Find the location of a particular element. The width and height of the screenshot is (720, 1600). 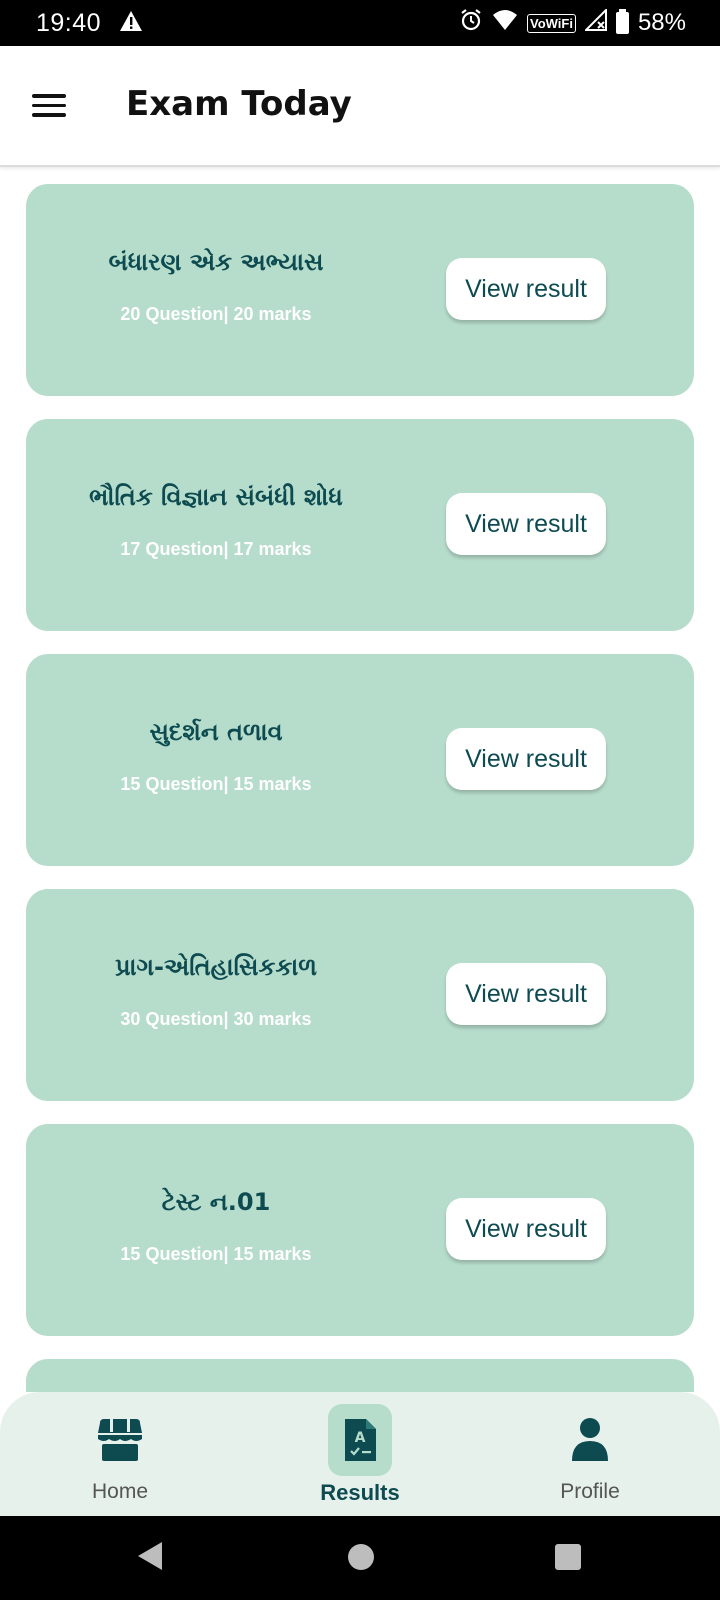

nav-item-home: Home is located at coordinates (120, 1454).